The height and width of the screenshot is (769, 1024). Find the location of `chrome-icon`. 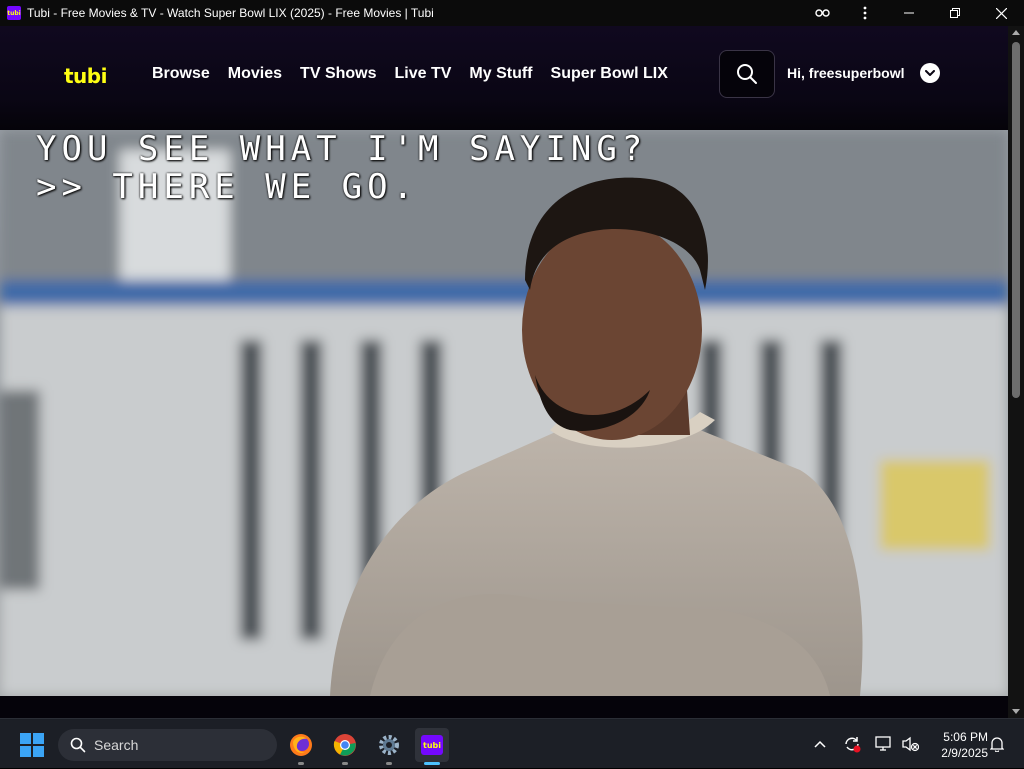

chrome-icon is located at coordinates (344, 745).